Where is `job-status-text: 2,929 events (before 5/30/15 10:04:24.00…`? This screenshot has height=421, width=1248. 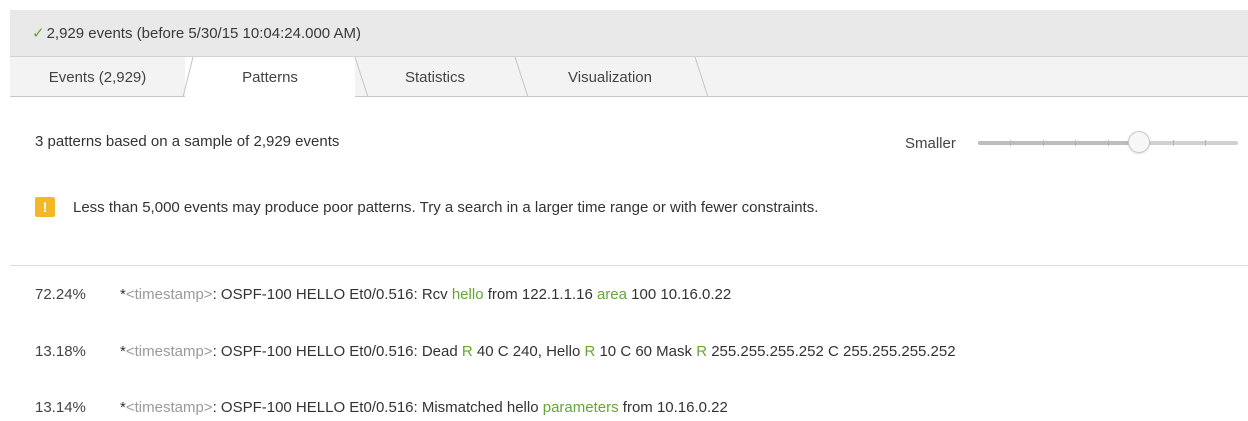
job-status-text: 2,929 events (before 5/30/15 10:04:24.00… is located at coordinates (203, 33).